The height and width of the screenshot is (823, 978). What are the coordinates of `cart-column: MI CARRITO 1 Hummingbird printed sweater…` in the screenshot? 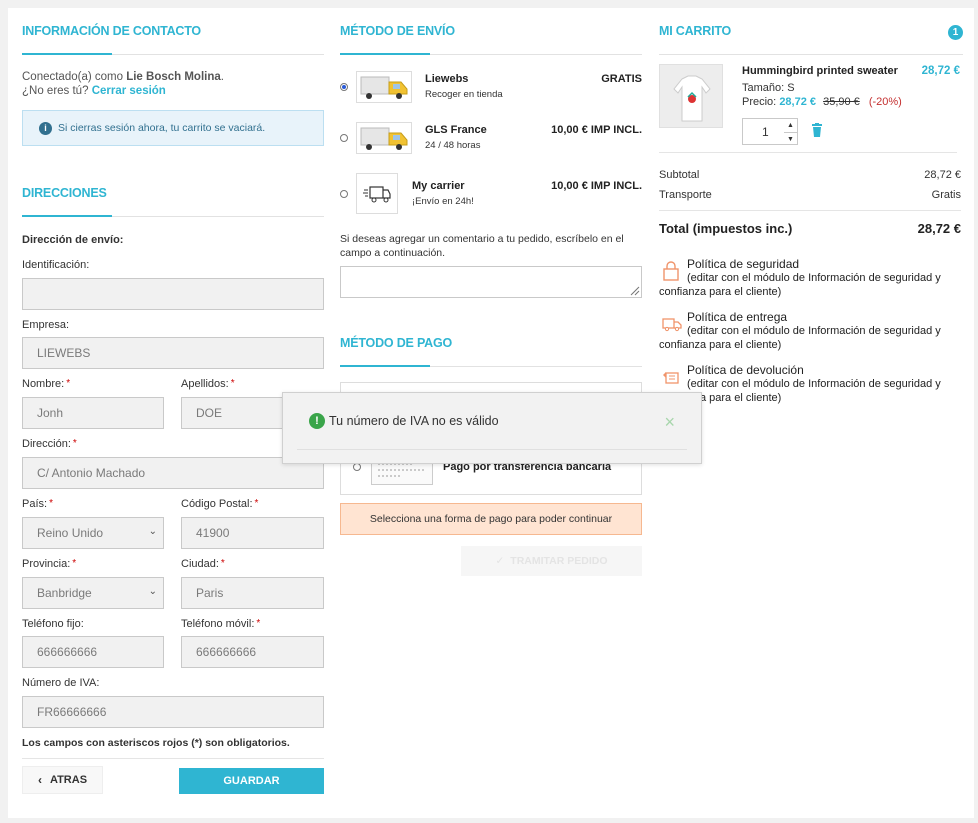 It's located at (811, 206).